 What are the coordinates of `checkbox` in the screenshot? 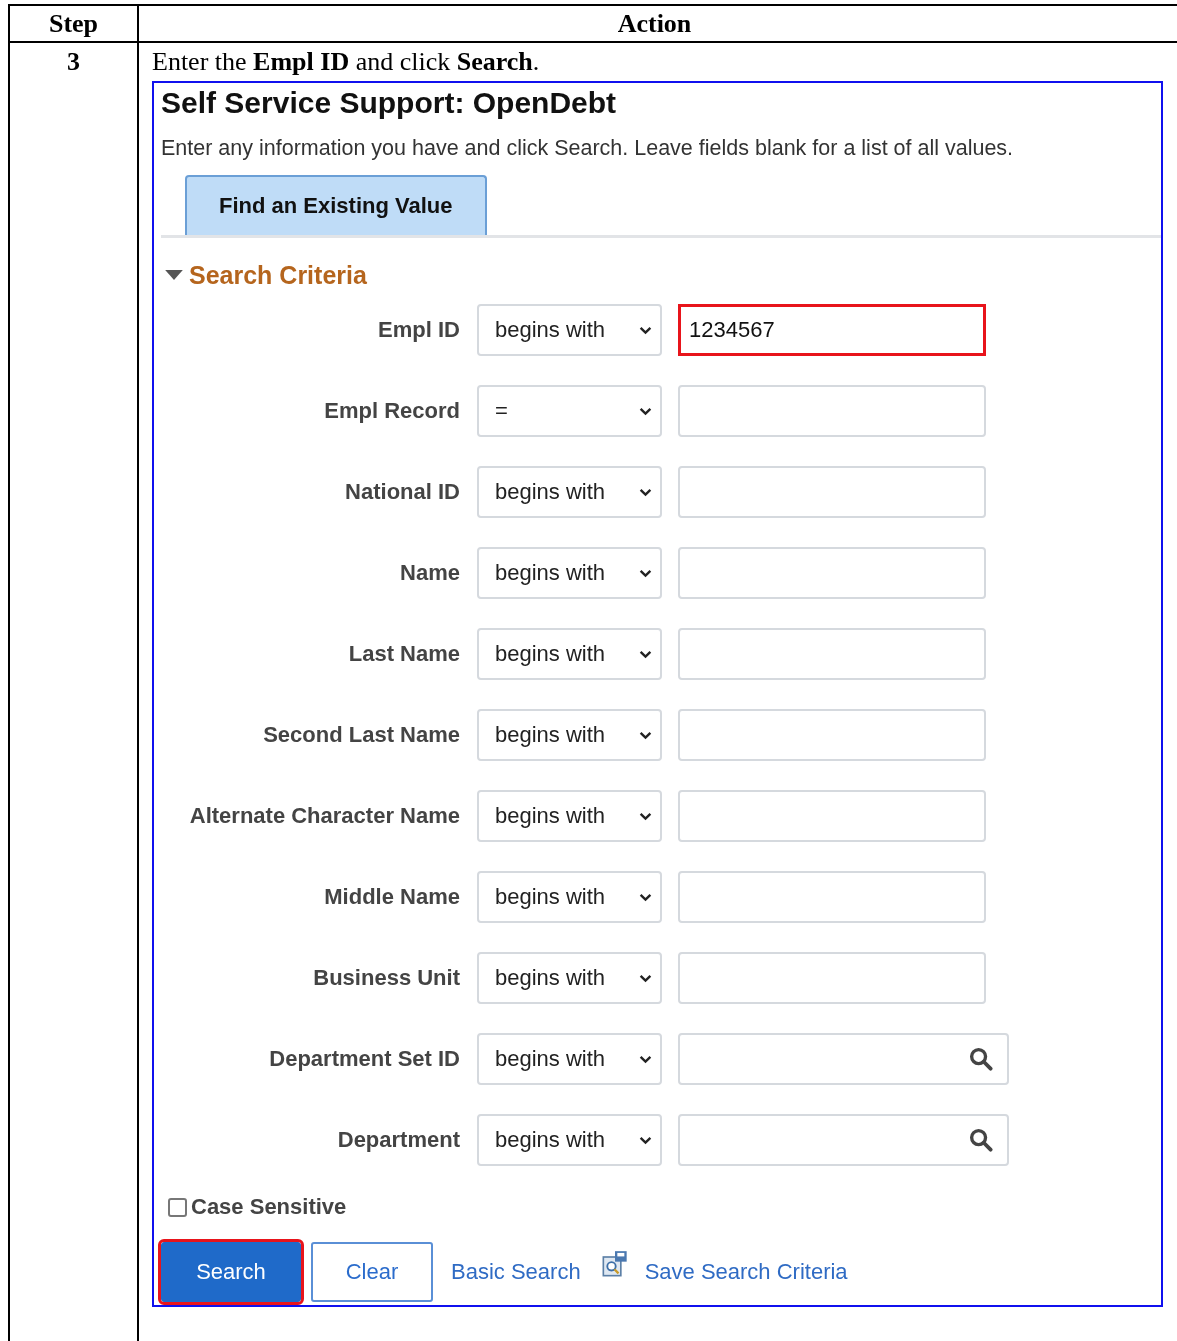 It's located at (177, 1207).